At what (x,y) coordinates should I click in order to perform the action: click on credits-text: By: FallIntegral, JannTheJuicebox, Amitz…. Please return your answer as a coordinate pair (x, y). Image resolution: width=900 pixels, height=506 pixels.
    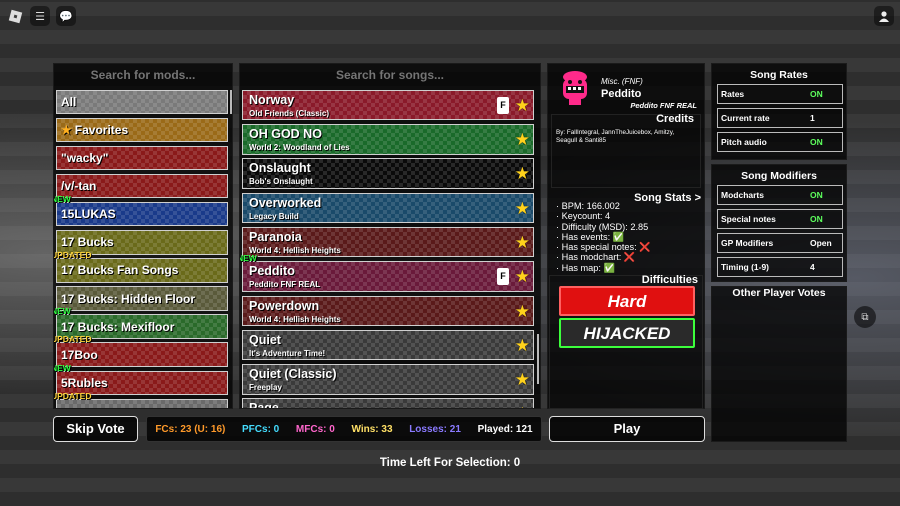
    Looking at the image, I should click on (615, 136).